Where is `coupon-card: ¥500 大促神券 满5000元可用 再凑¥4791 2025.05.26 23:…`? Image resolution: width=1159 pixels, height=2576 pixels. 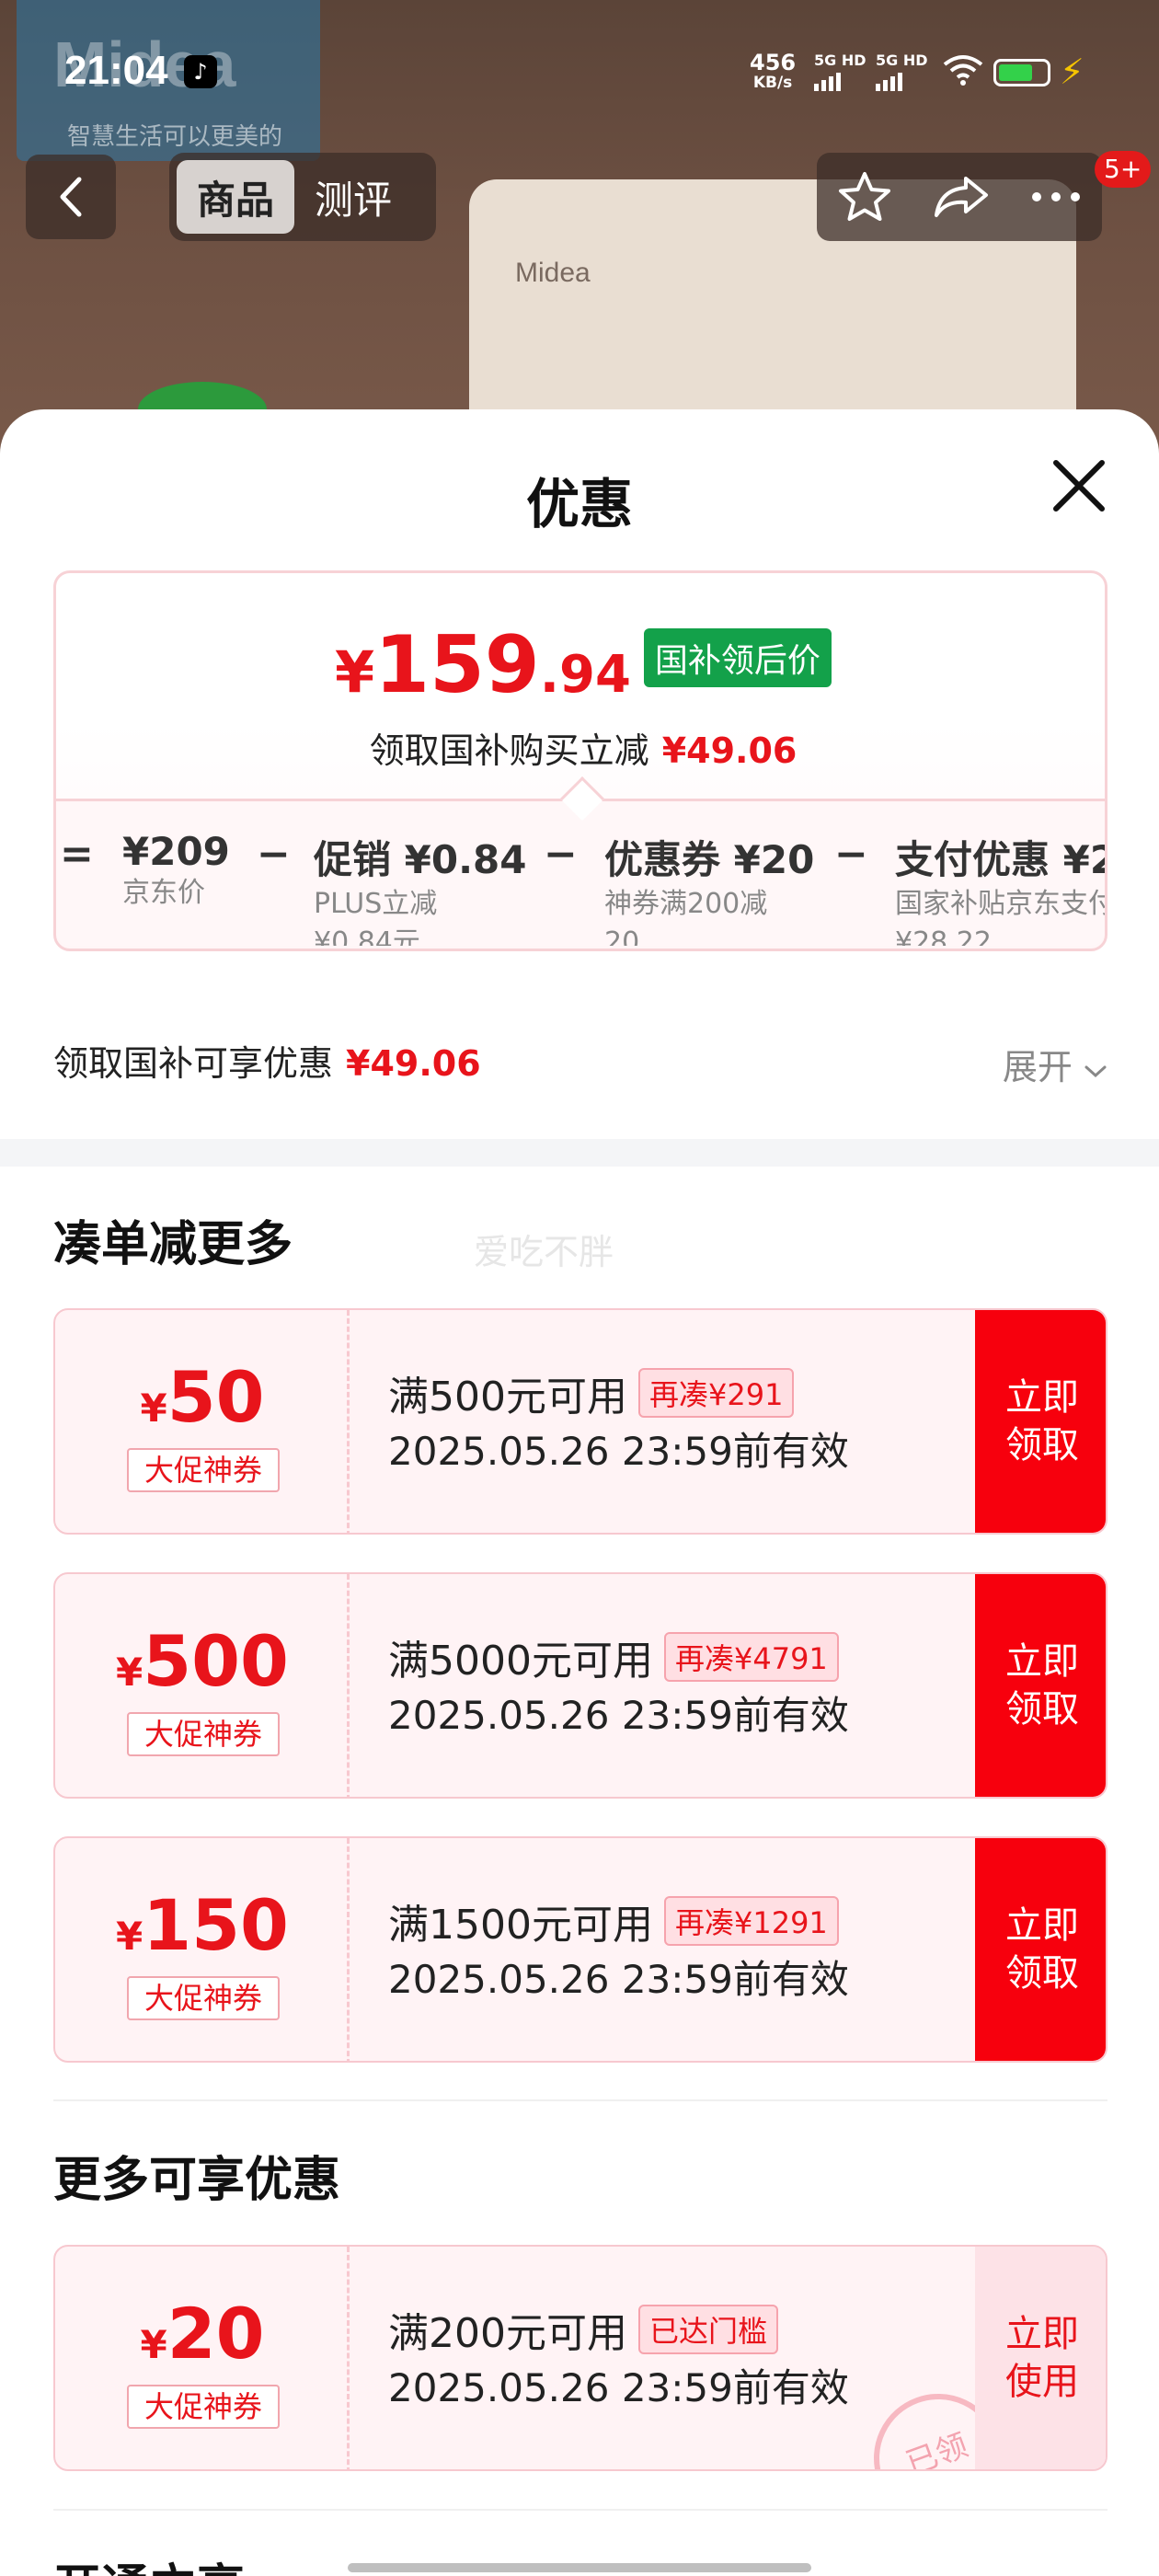 coupon-card: ¥500 大促神券 满5000元可用 再凑¥4791 2025.05.26 23:… is located at coordinates (580, 1685).